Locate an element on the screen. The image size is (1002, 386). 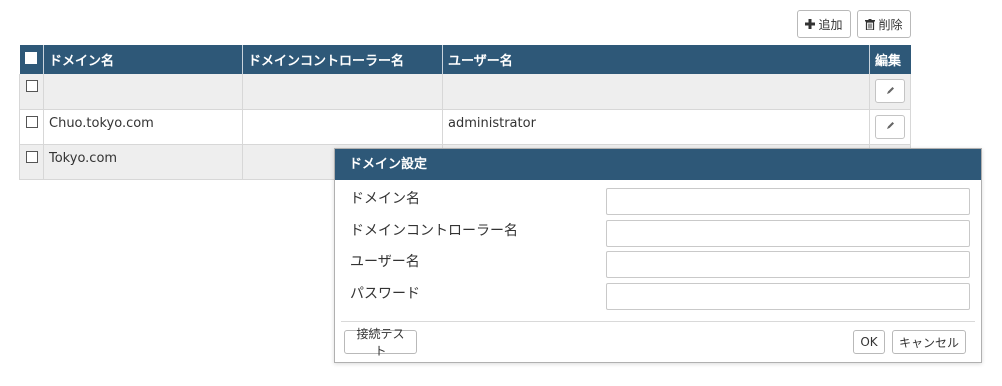
delete-button-label: 削除 is located at coordinates (890, 24).